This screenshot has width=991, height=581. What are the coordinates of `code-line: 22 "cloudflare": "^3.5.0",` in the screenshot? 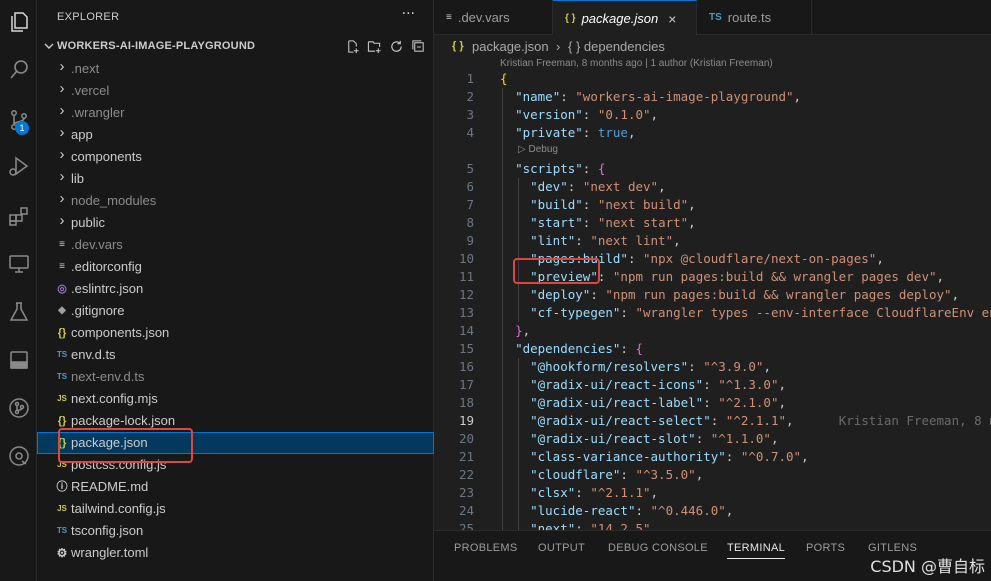 It's located at (712, 475).